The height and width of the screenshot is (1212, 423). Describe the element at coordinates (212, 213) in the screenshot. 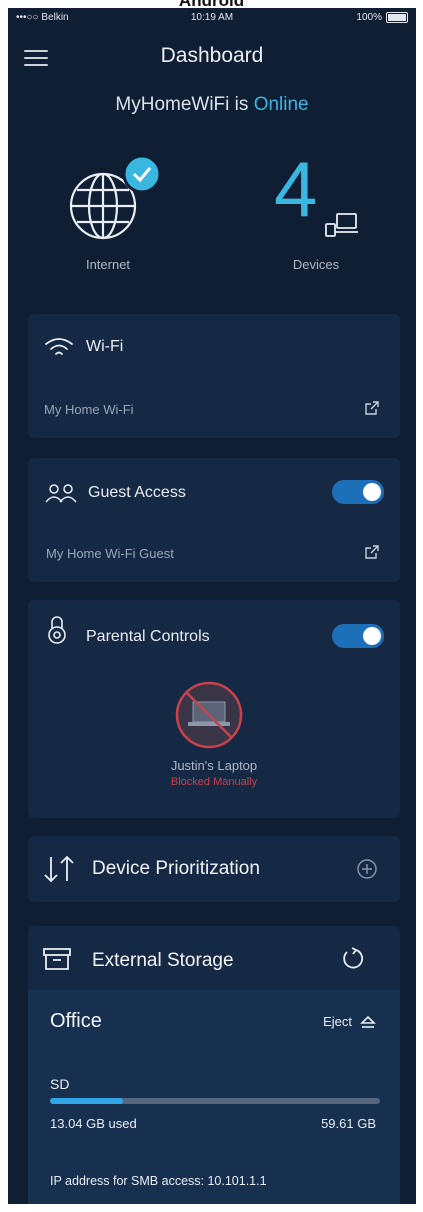

I see `summary-stats: Internet 4 Devices` at that location.